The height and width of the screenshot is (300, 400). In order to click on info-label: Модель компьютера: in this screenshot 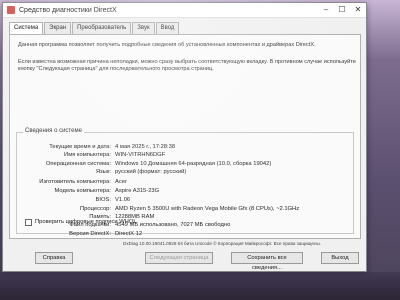, I will do `click(82, 191)`.